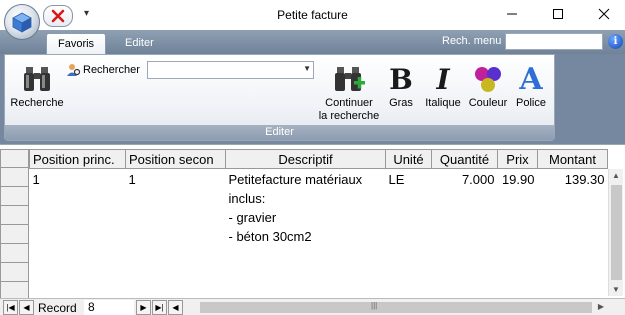  I want to click on column-header-unite: Unité, so click(408, 159).